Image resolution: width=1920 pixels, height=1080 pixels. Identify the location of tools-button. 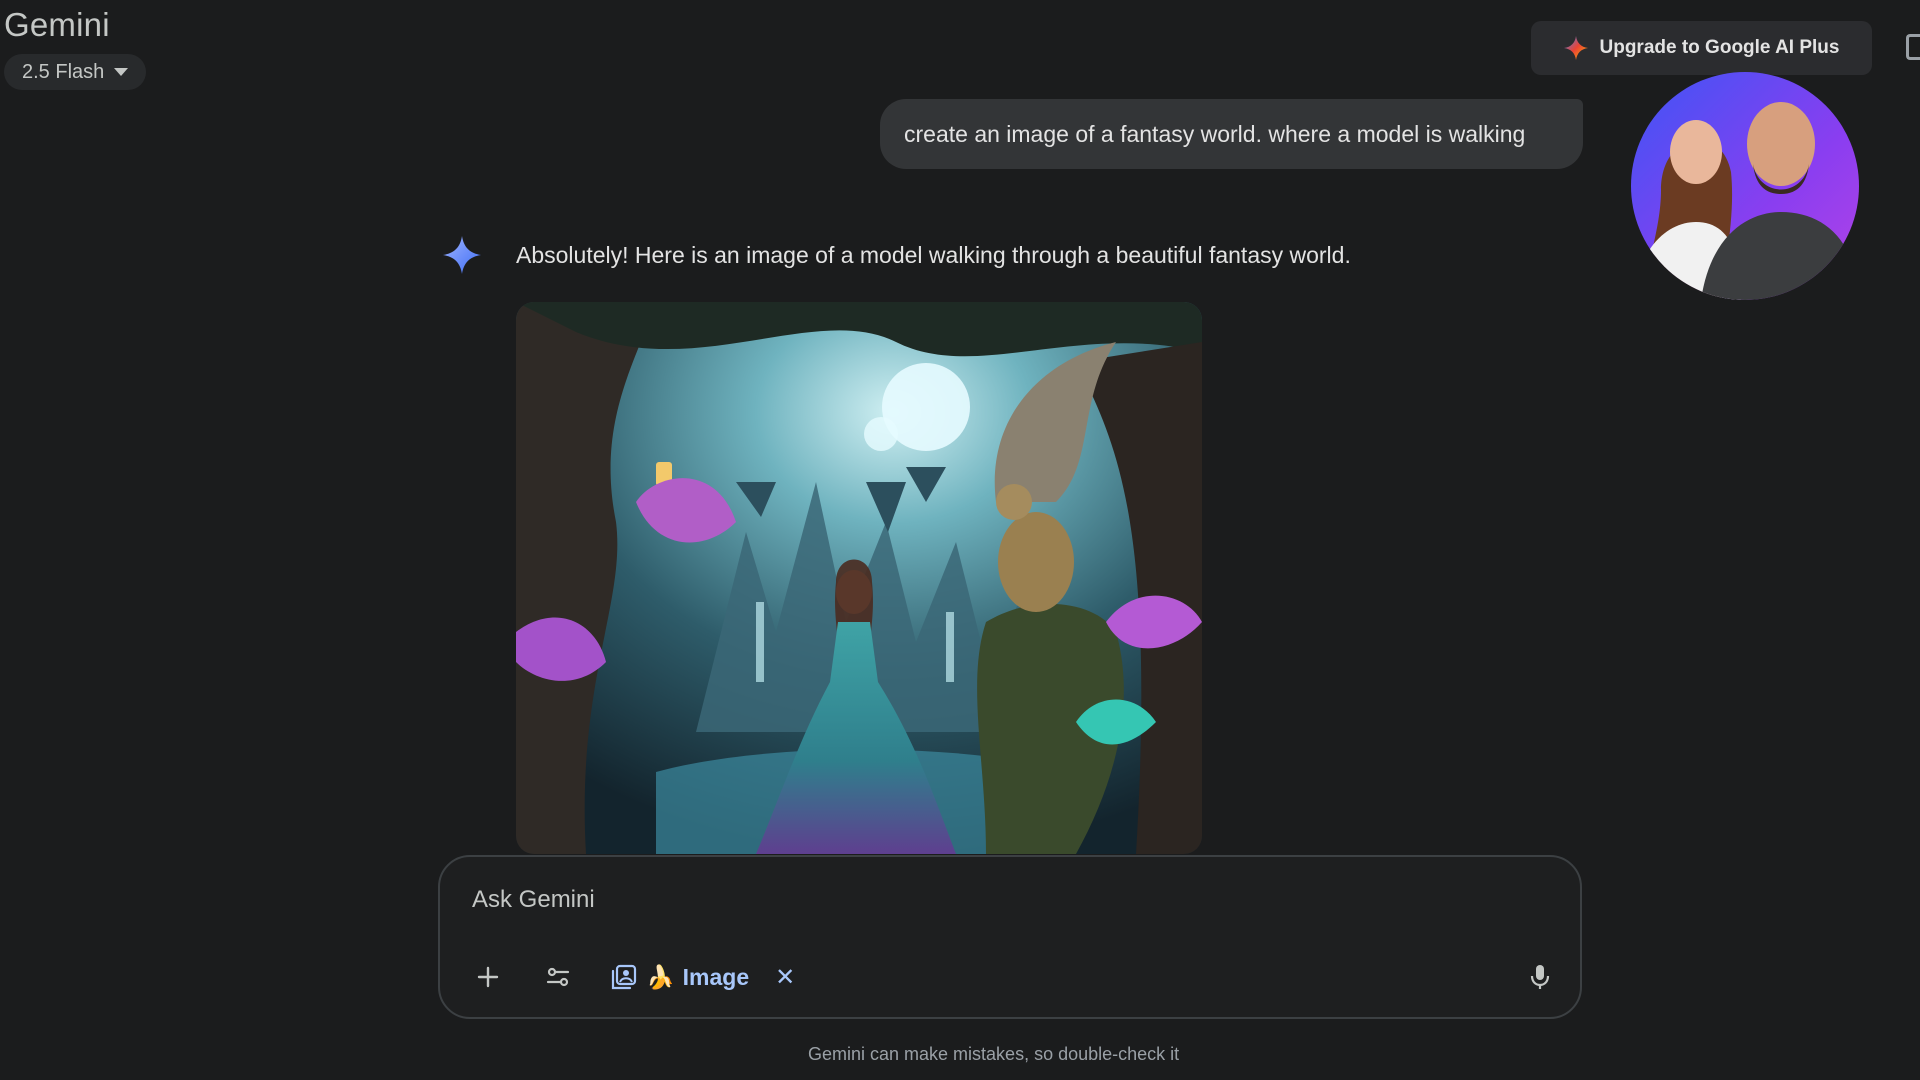
(558, 977).